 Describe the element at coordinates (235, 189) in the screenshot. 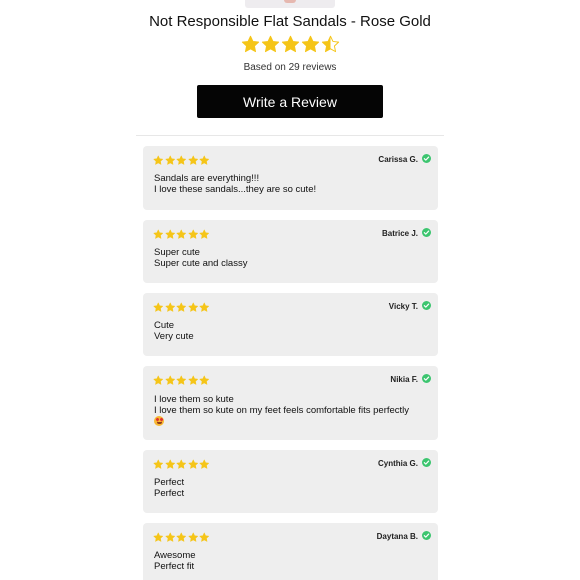

I see `review-body: I love these sandals...they are so cute!` at that location.